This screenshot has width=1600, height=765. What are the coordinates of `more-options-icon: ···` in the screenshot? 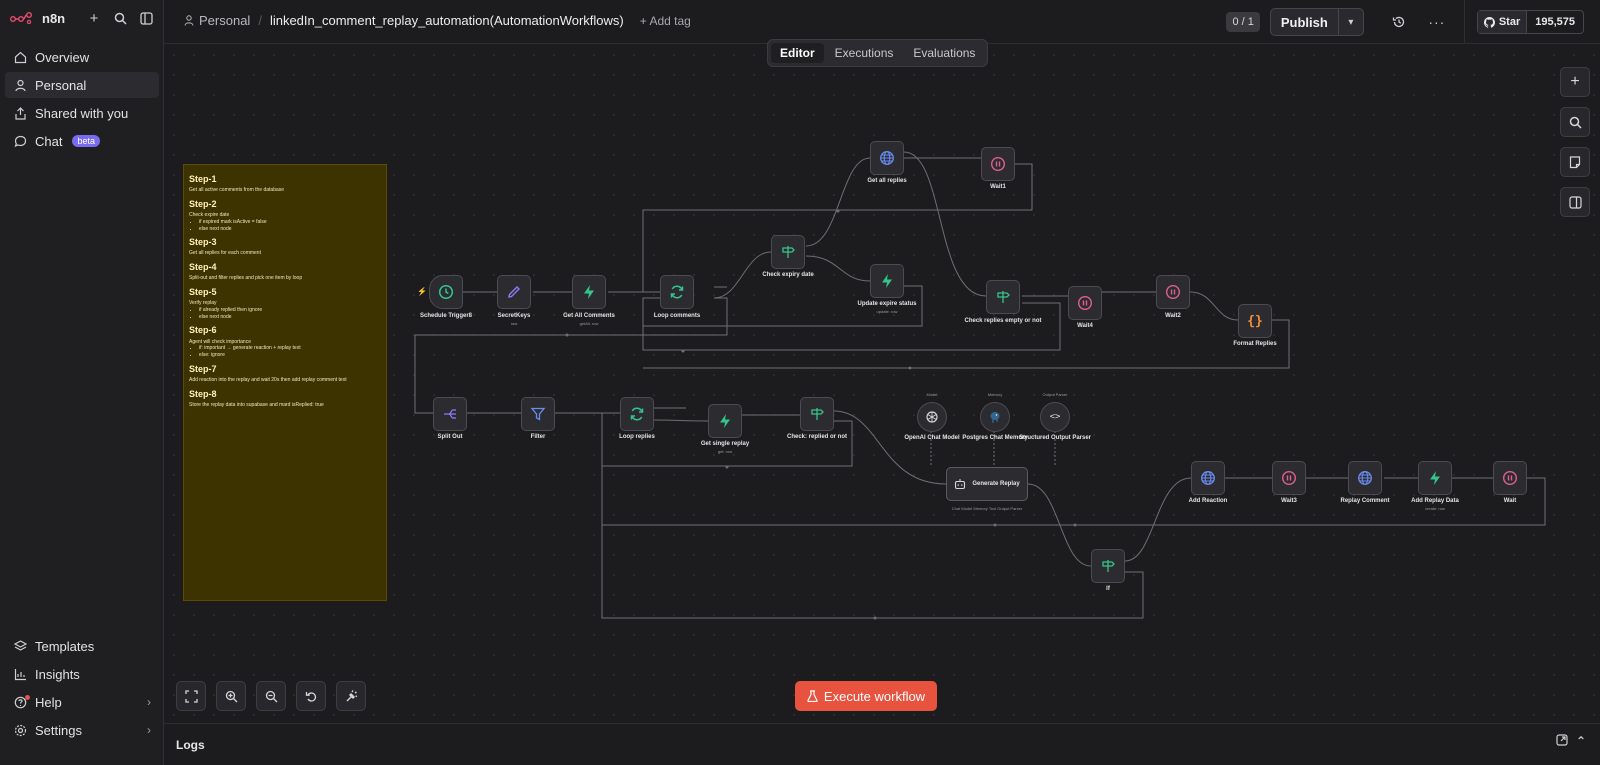 It's located at (1437, 22).